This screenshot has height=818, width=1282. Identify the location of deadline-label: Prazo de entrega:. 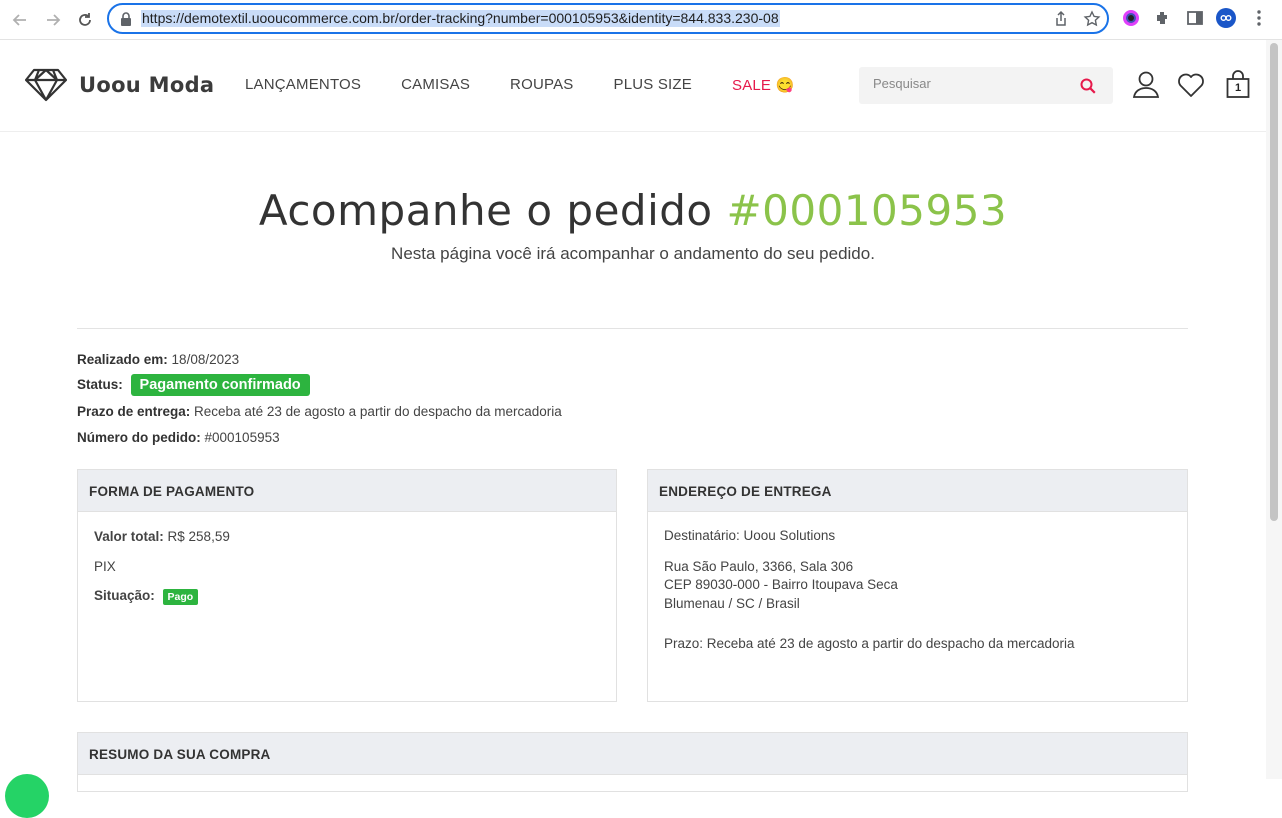
(134, 411).